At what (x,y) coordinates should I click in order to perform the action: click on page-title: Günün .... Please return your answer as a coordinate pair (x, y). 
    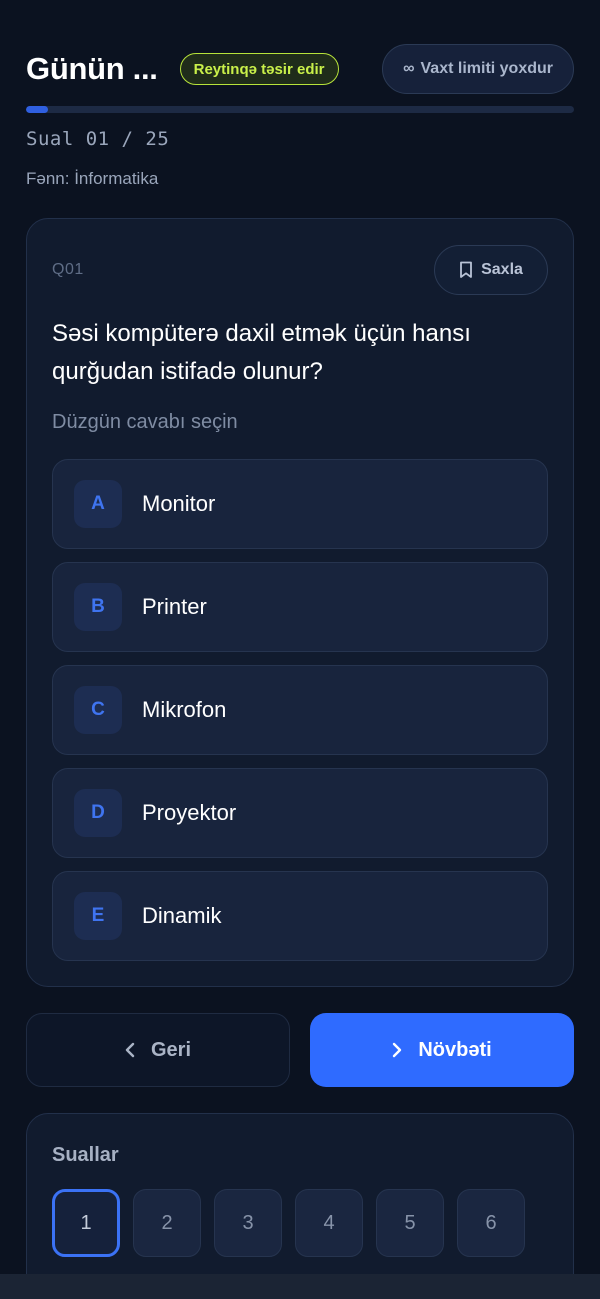
    Looking at the image, I should click on (92, 68).